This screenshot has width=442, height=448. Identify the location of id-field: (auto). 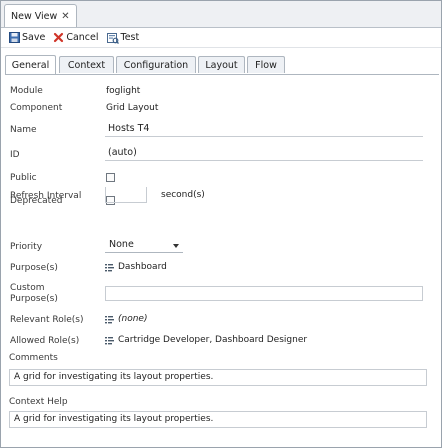
(264, 154).